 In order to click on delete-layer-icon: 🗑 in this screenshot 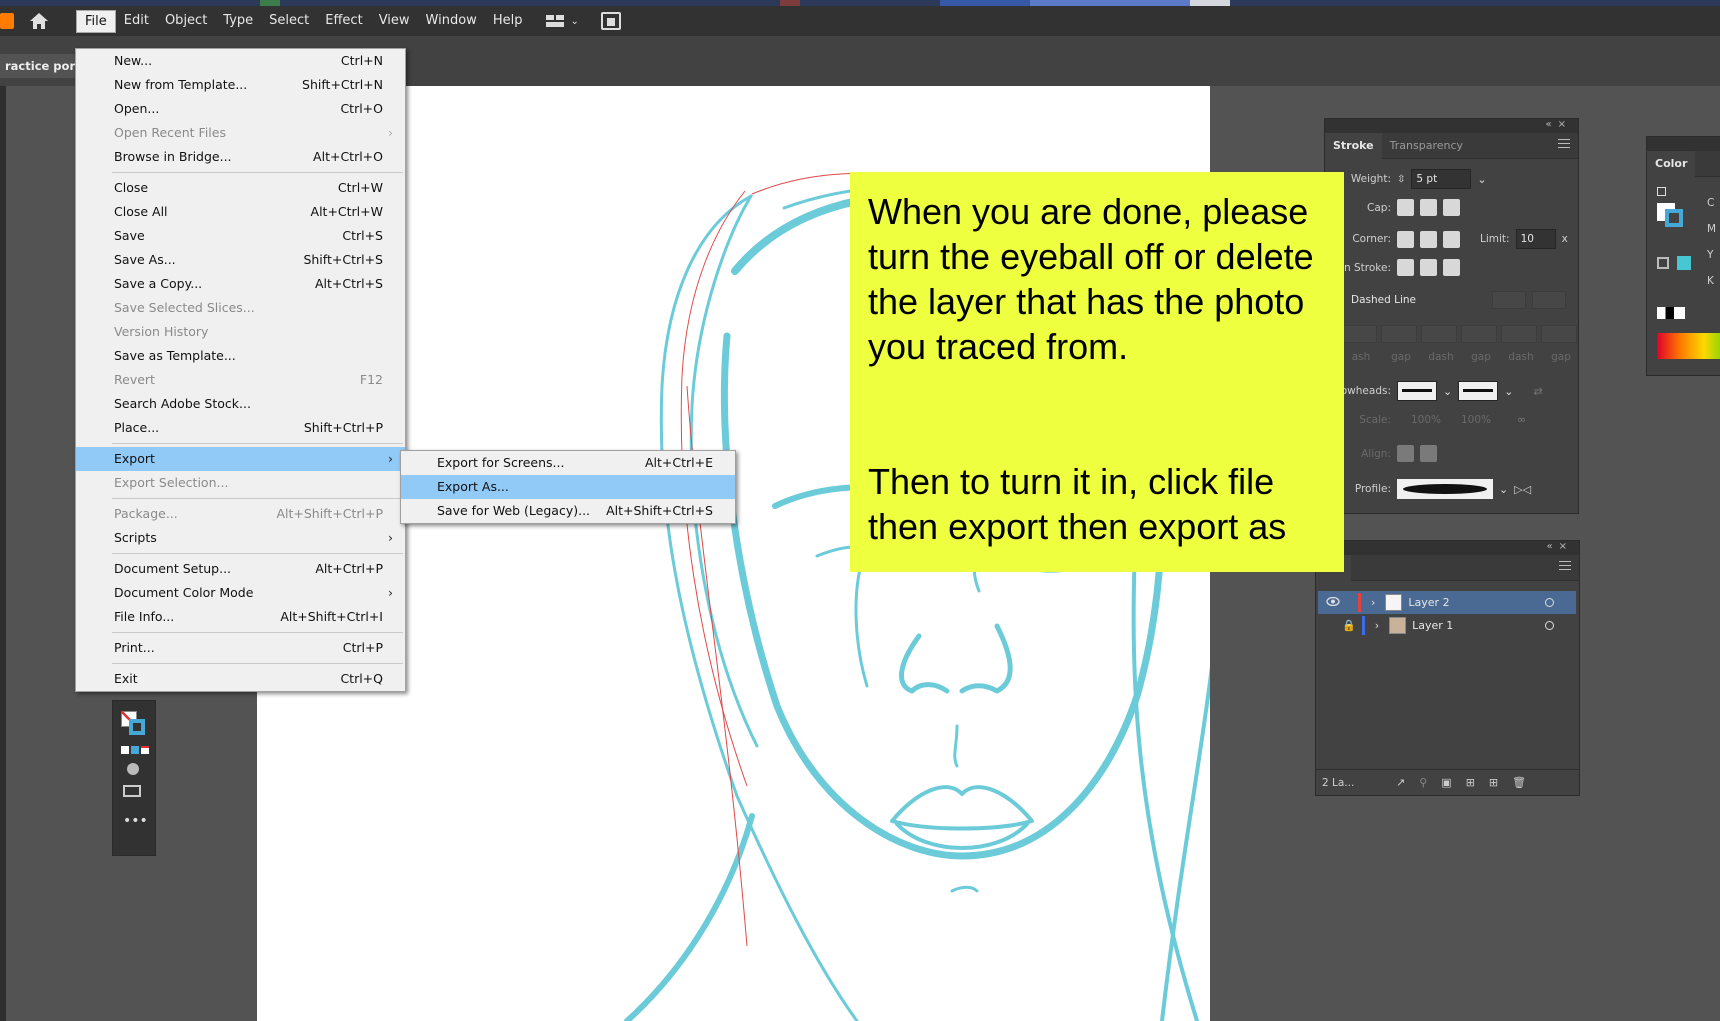, I will do `click(1519, 782)`.